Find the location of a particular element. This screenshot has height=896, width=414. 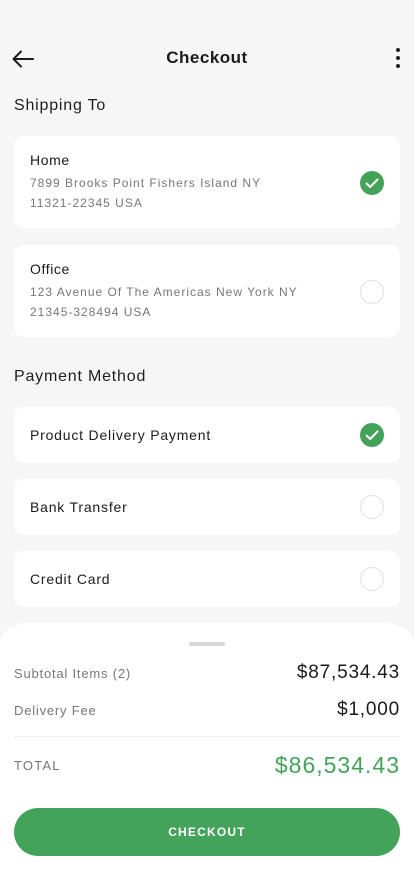

page-title: Checkout is located at coordinates (207, 57).